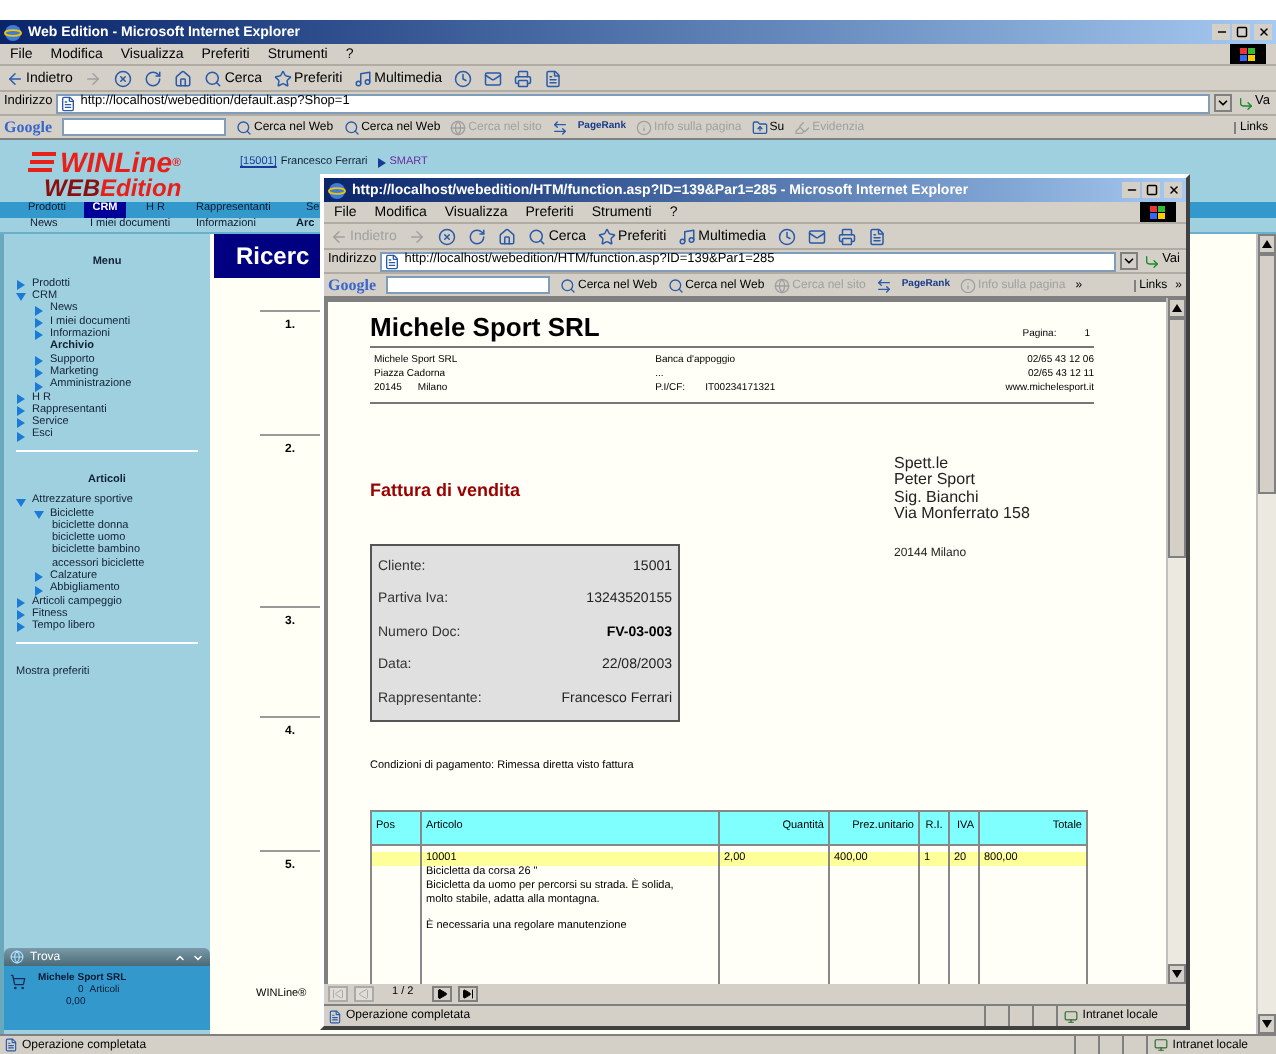  What do you see at coordinates (352, 285) in the screenshot?
I see `google-logo: Google` at bounding box center [352, 285].